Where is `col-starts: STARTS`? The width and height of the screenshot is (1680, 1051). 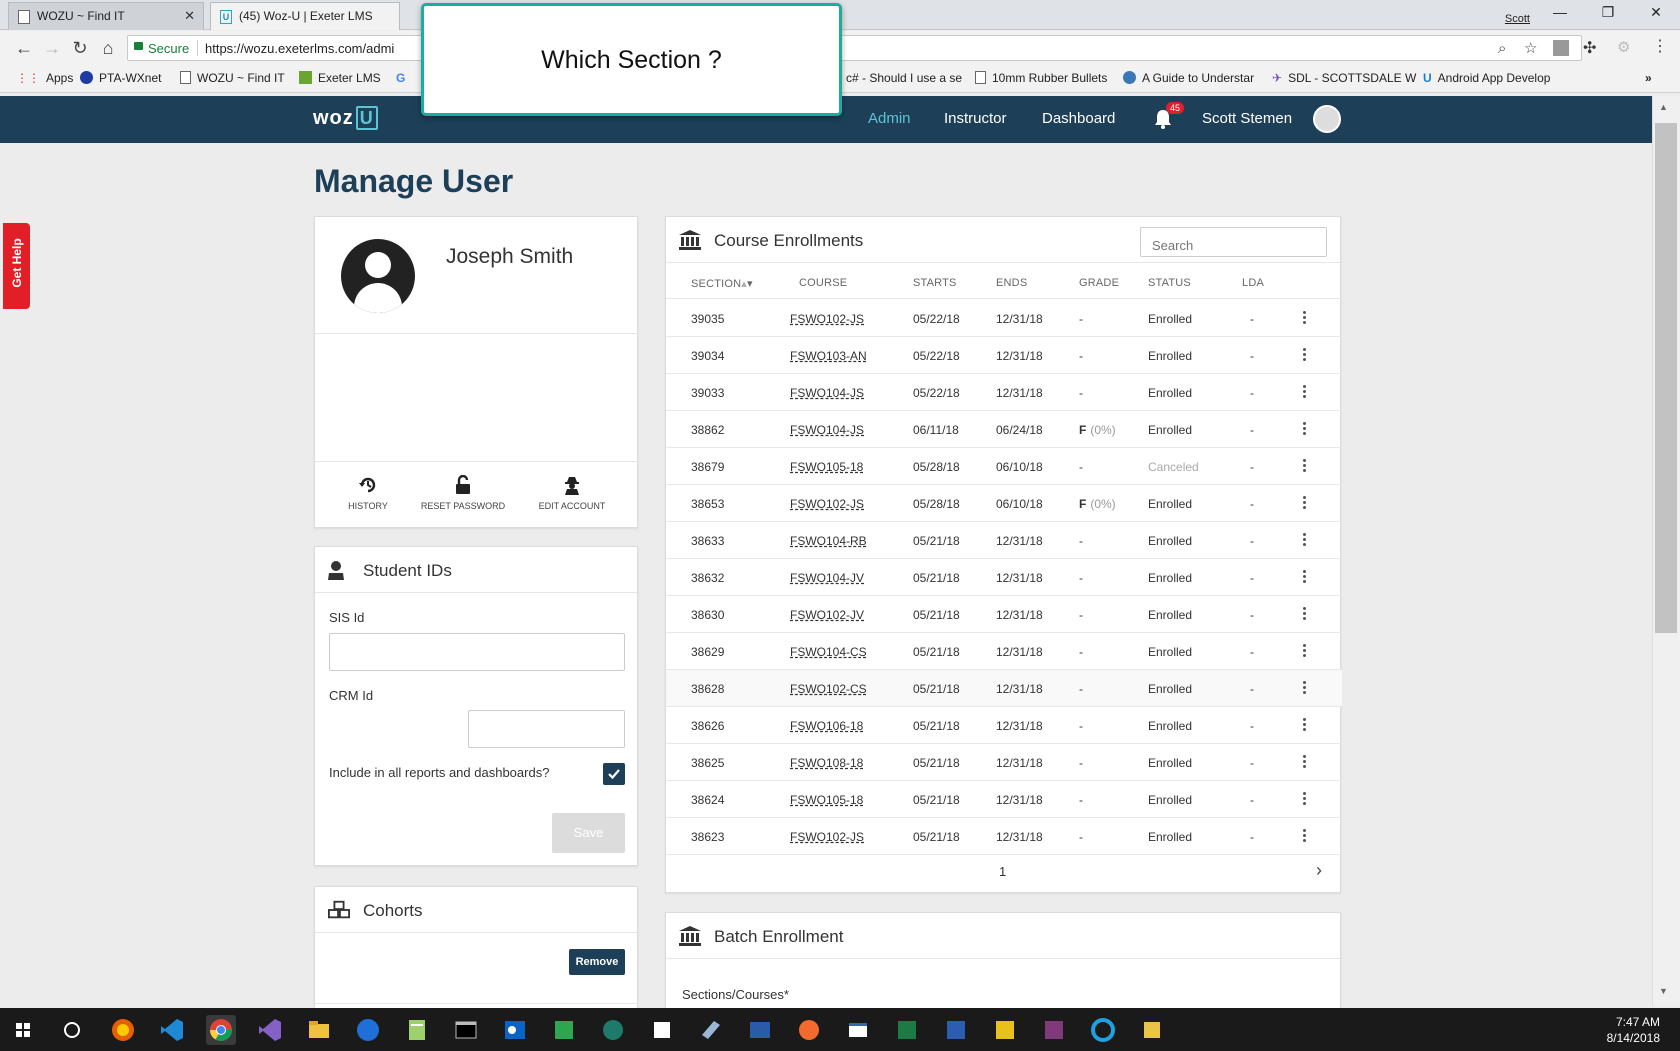 col-starts: STARTS is located at coordinates (935, 283).